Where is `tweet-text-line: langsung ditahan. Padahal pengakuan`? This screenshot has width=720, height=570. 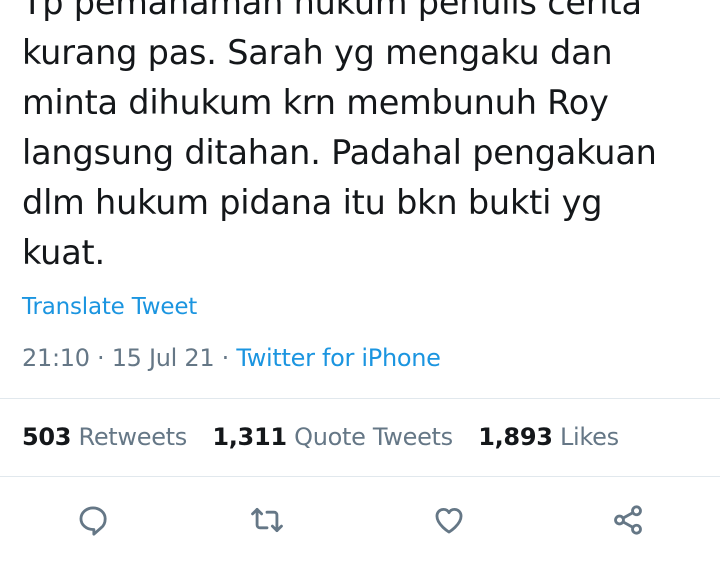 tweet-text-line: langsung ditahan. Padahal pengakuan is located at coordinates (339, 152).